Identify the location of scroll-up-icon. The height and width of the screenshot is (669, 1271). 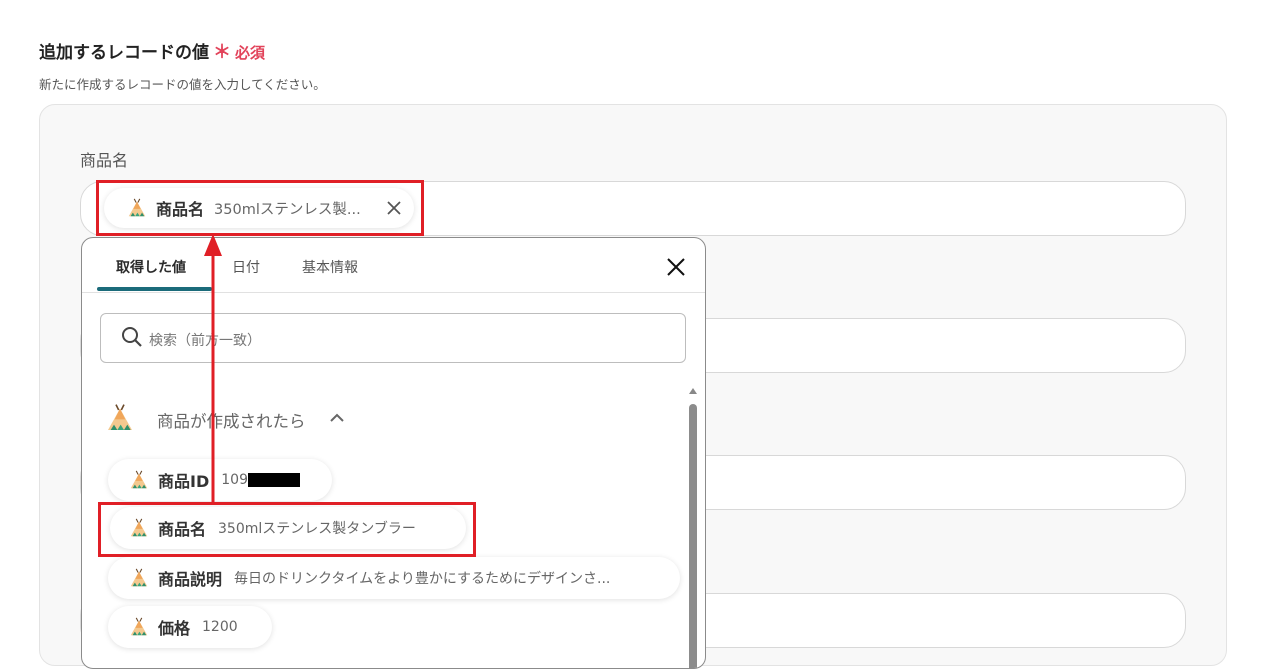
(693, 391).